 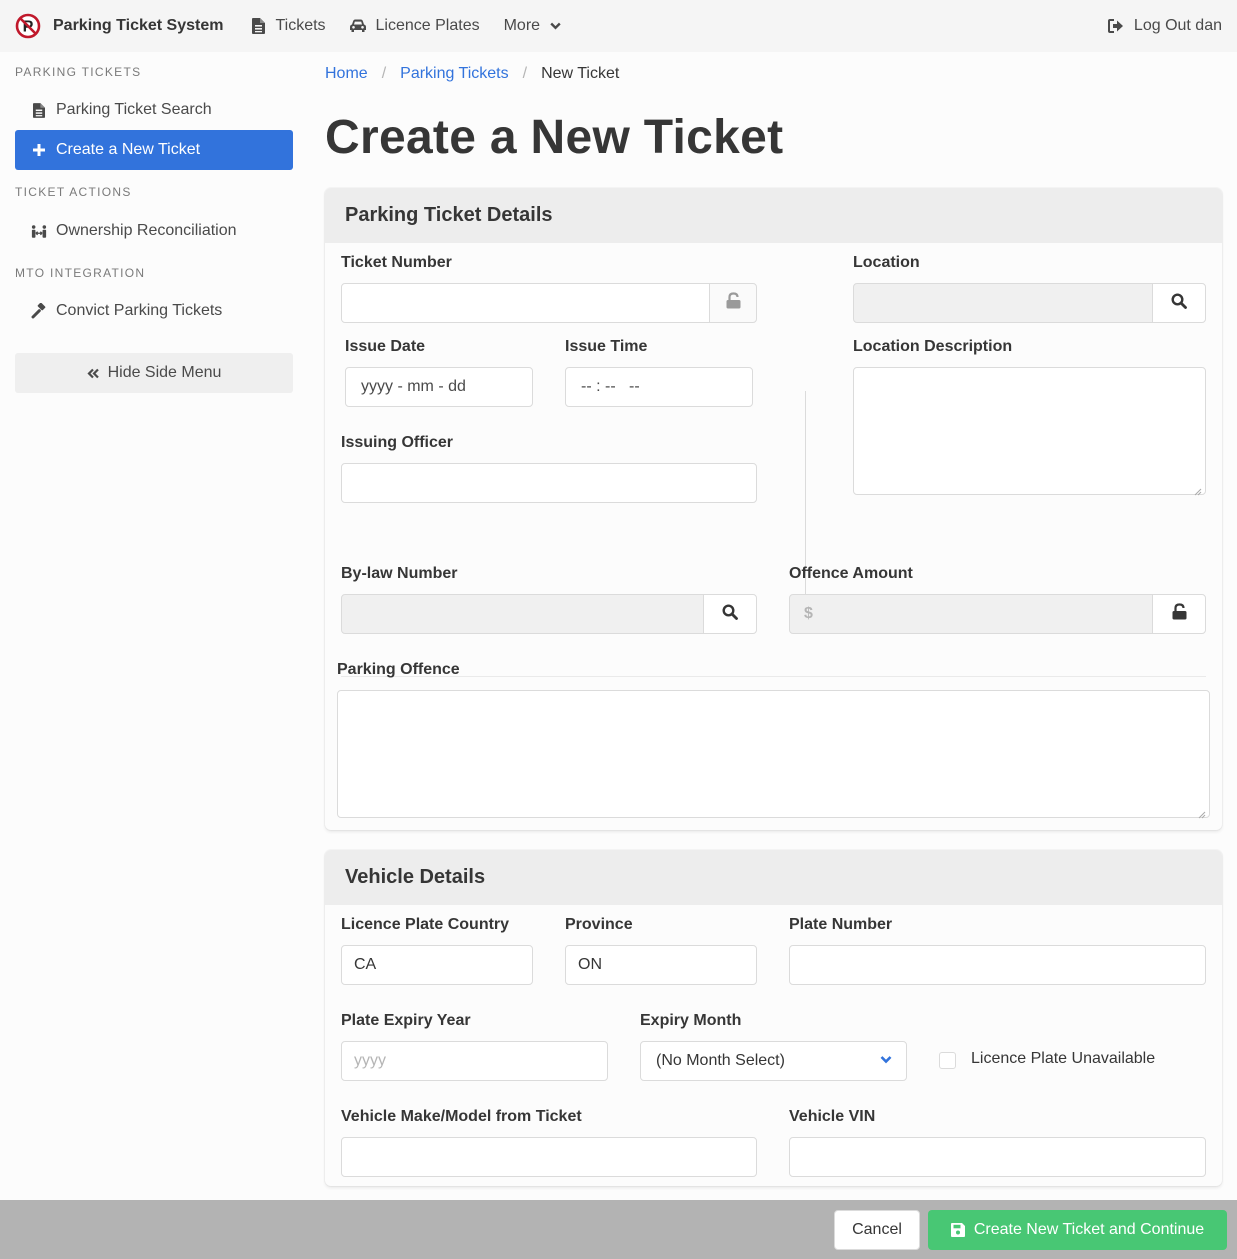 What do you see at coordinates (385, 346) in the screenshot?
I see `issue-date-label: Issue Date` at bounding box center [385, 346].